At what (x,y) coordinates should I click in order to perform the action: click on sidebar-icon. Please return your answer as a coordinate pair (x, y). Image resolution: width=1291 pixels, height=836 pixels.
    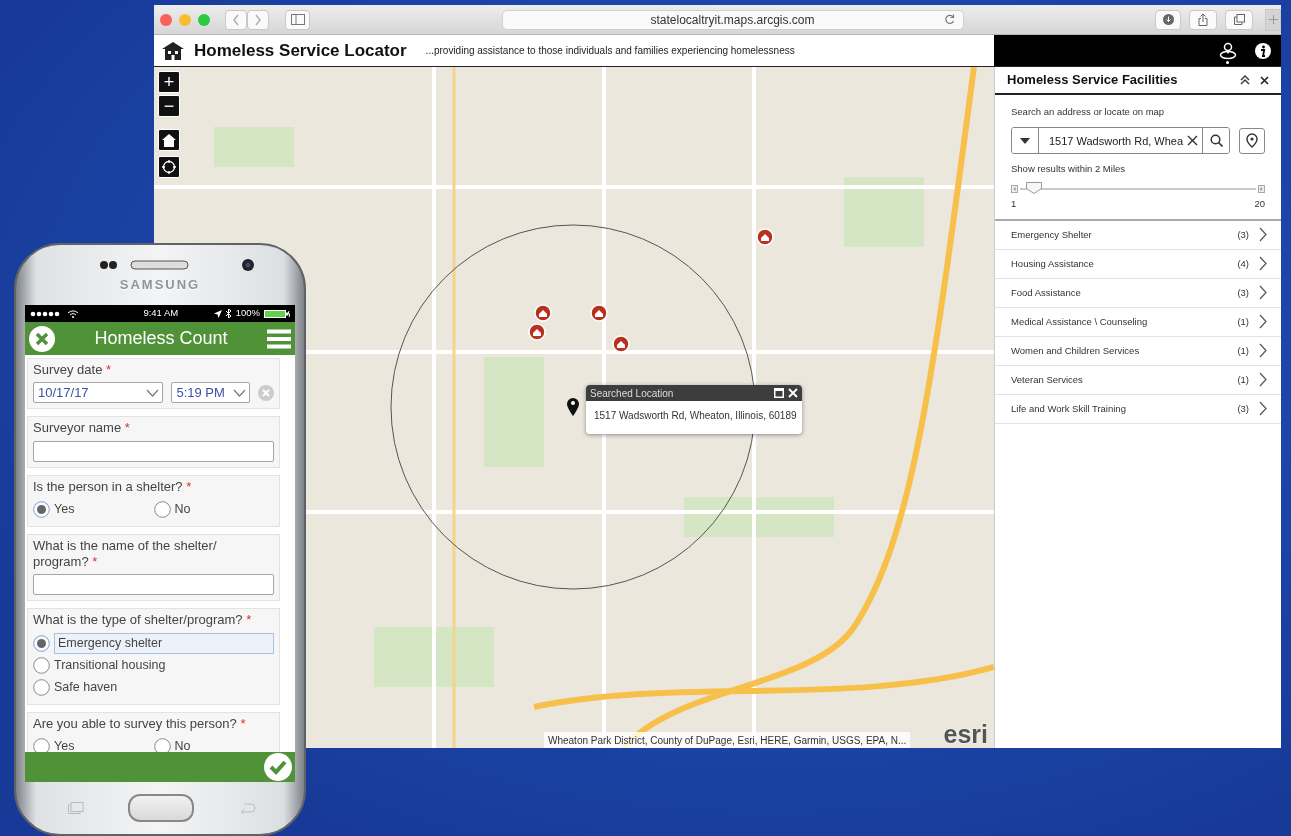
    Looking at the image, I should click on (297, 19).